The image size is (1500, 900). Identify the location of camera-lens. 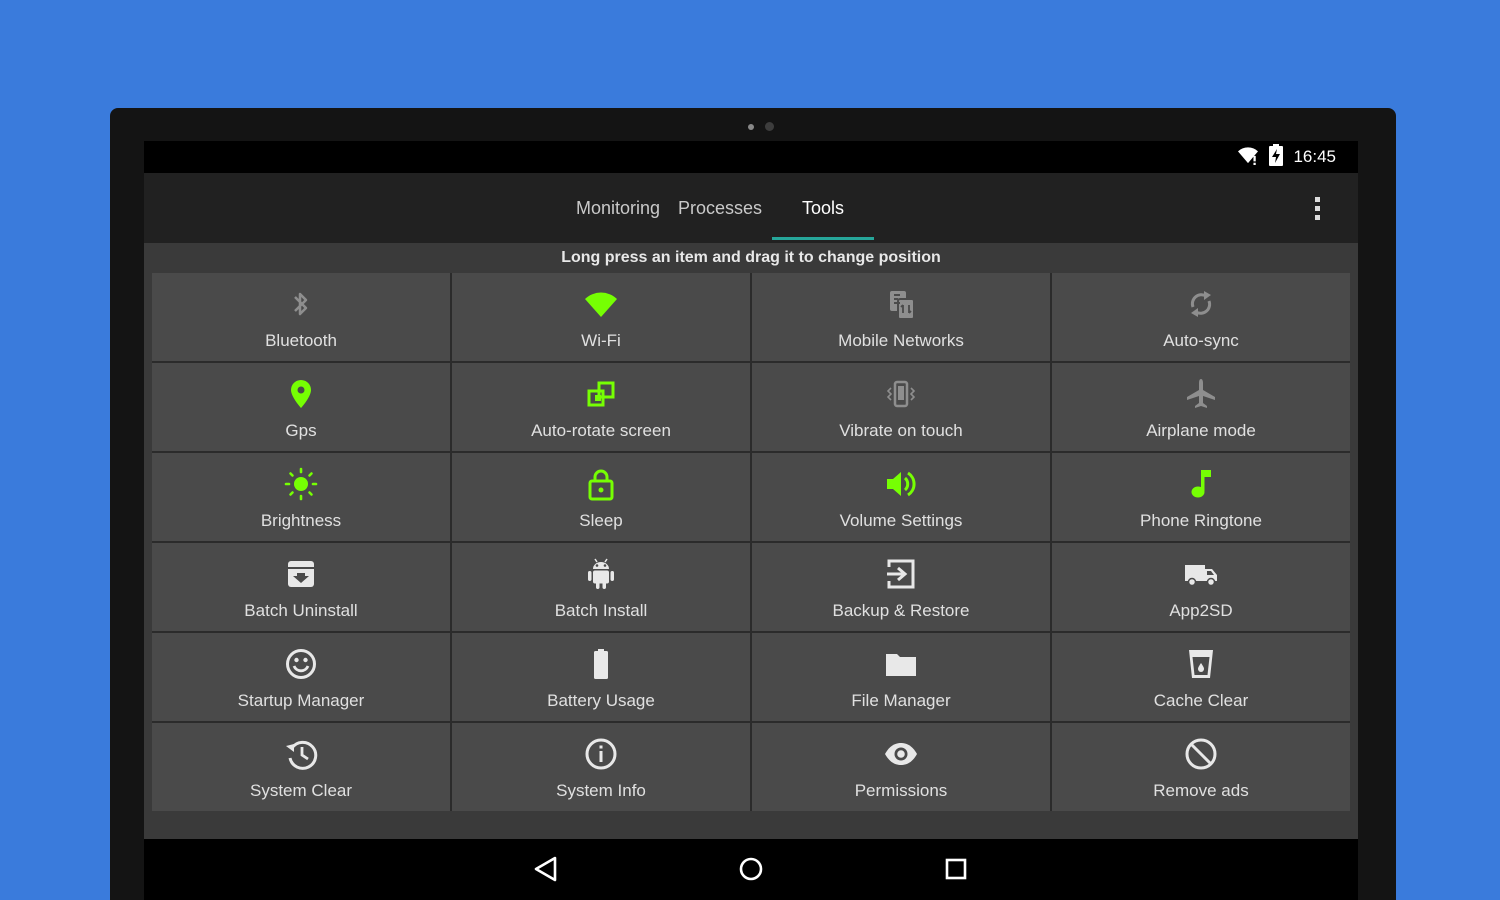
(769, 126).